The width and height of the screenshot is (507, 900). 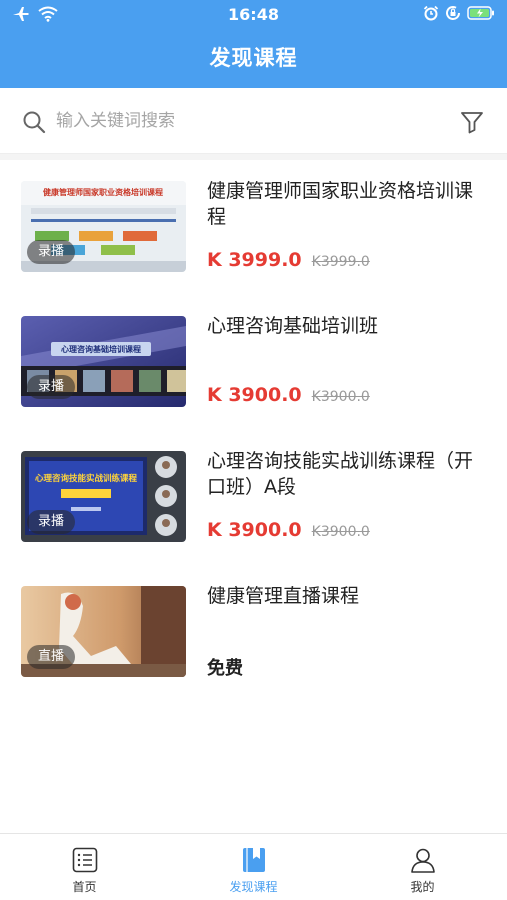 I want to click on home-list-icon, so click(x=84, y=860).